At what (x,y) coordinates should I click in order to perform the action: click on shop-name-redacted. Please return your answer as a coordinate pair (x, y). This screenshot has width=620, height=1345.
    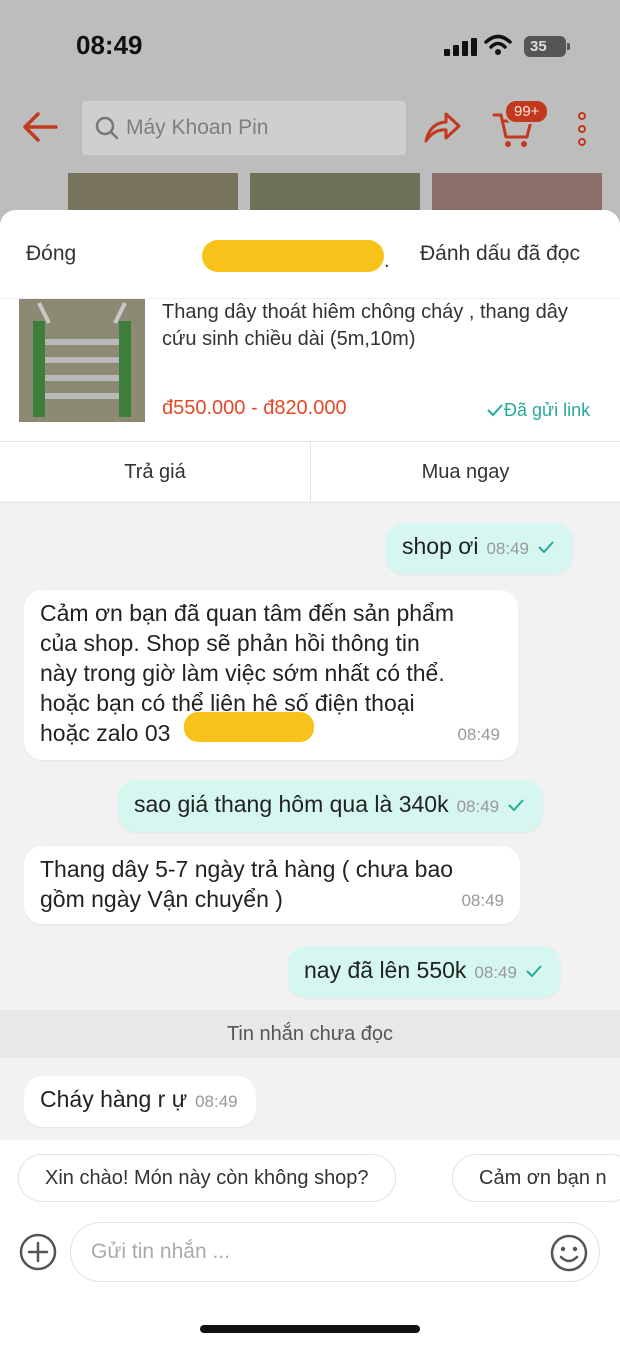
    Looking at the image, I should click on (293, 256).